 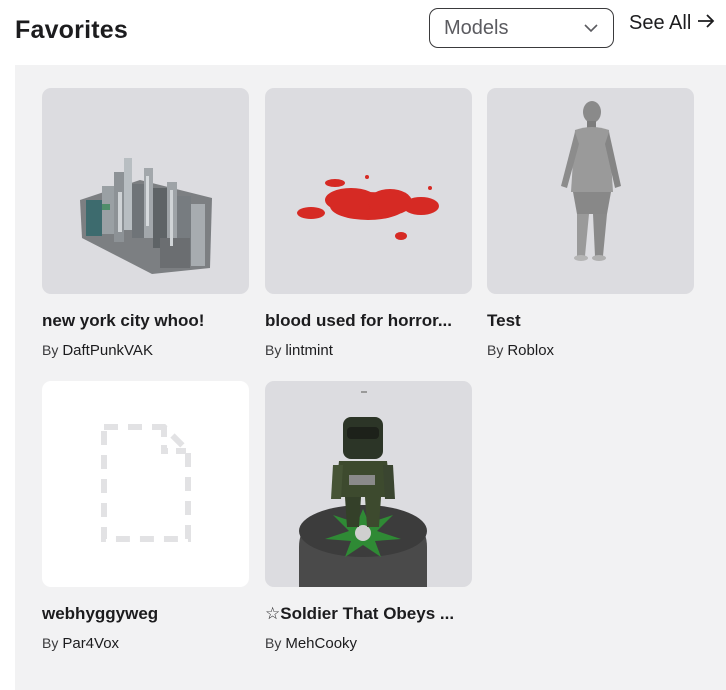 I want to click on chevron-down-icon, so click(x=591, y=28).